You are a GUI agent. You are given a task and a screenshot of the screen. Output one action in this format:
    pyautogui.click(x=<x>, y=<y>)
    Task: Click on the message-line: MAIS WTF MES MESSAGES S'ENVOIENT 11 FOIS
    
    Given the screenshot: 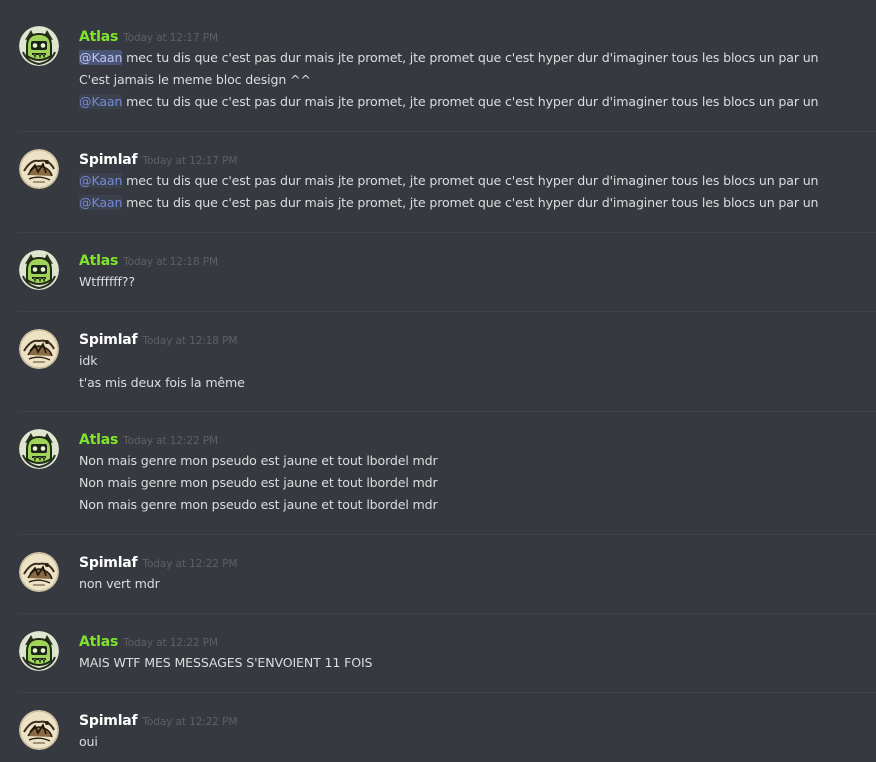 What is the action you would take?
    pyautogui.click(x=226, y=663)
    